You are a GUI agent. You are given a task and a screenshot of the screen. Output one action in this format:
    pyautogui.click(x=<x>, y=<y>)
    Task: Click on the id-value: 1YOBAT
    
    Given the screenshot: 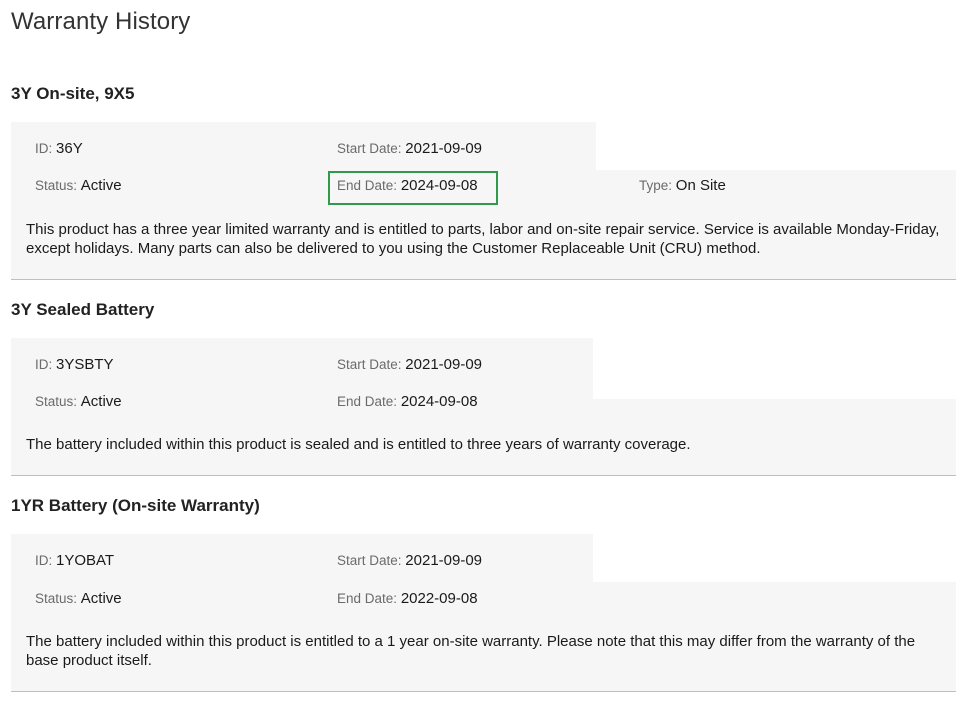 What is the action you would take?
    pyautogui.click(x=85, y=560)
    